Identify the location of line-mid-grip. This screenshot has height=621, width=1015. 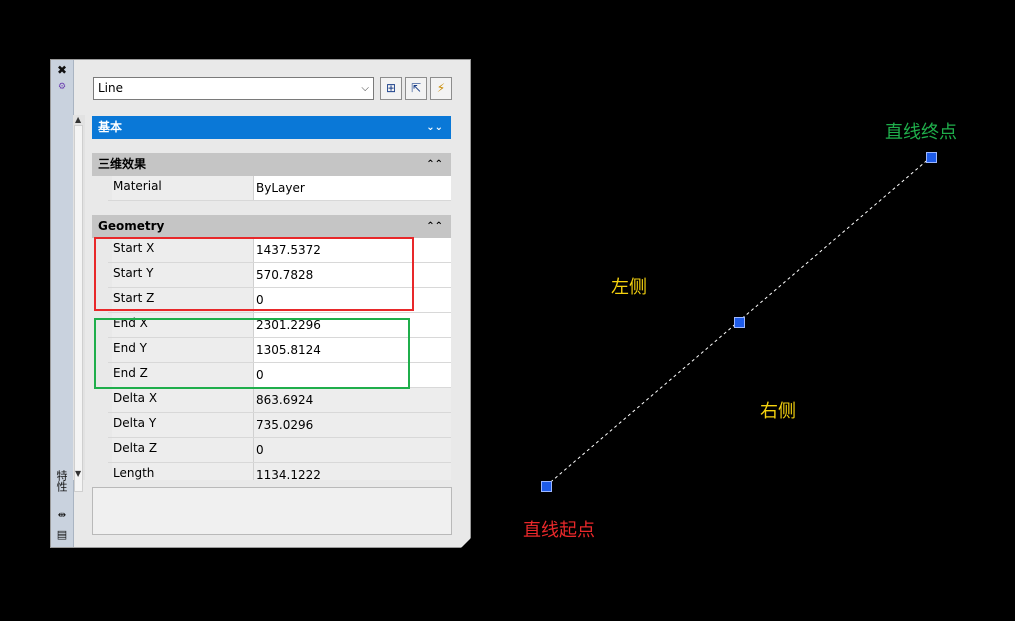
(739, 322).